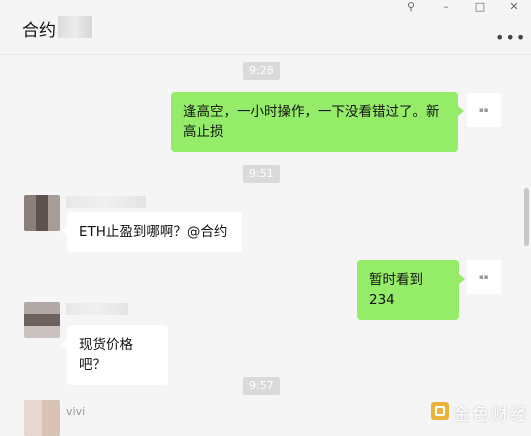 The width and height of the screenshot is (531, 436). I want to click on pin-icon: ⚲, so click(411, 7).